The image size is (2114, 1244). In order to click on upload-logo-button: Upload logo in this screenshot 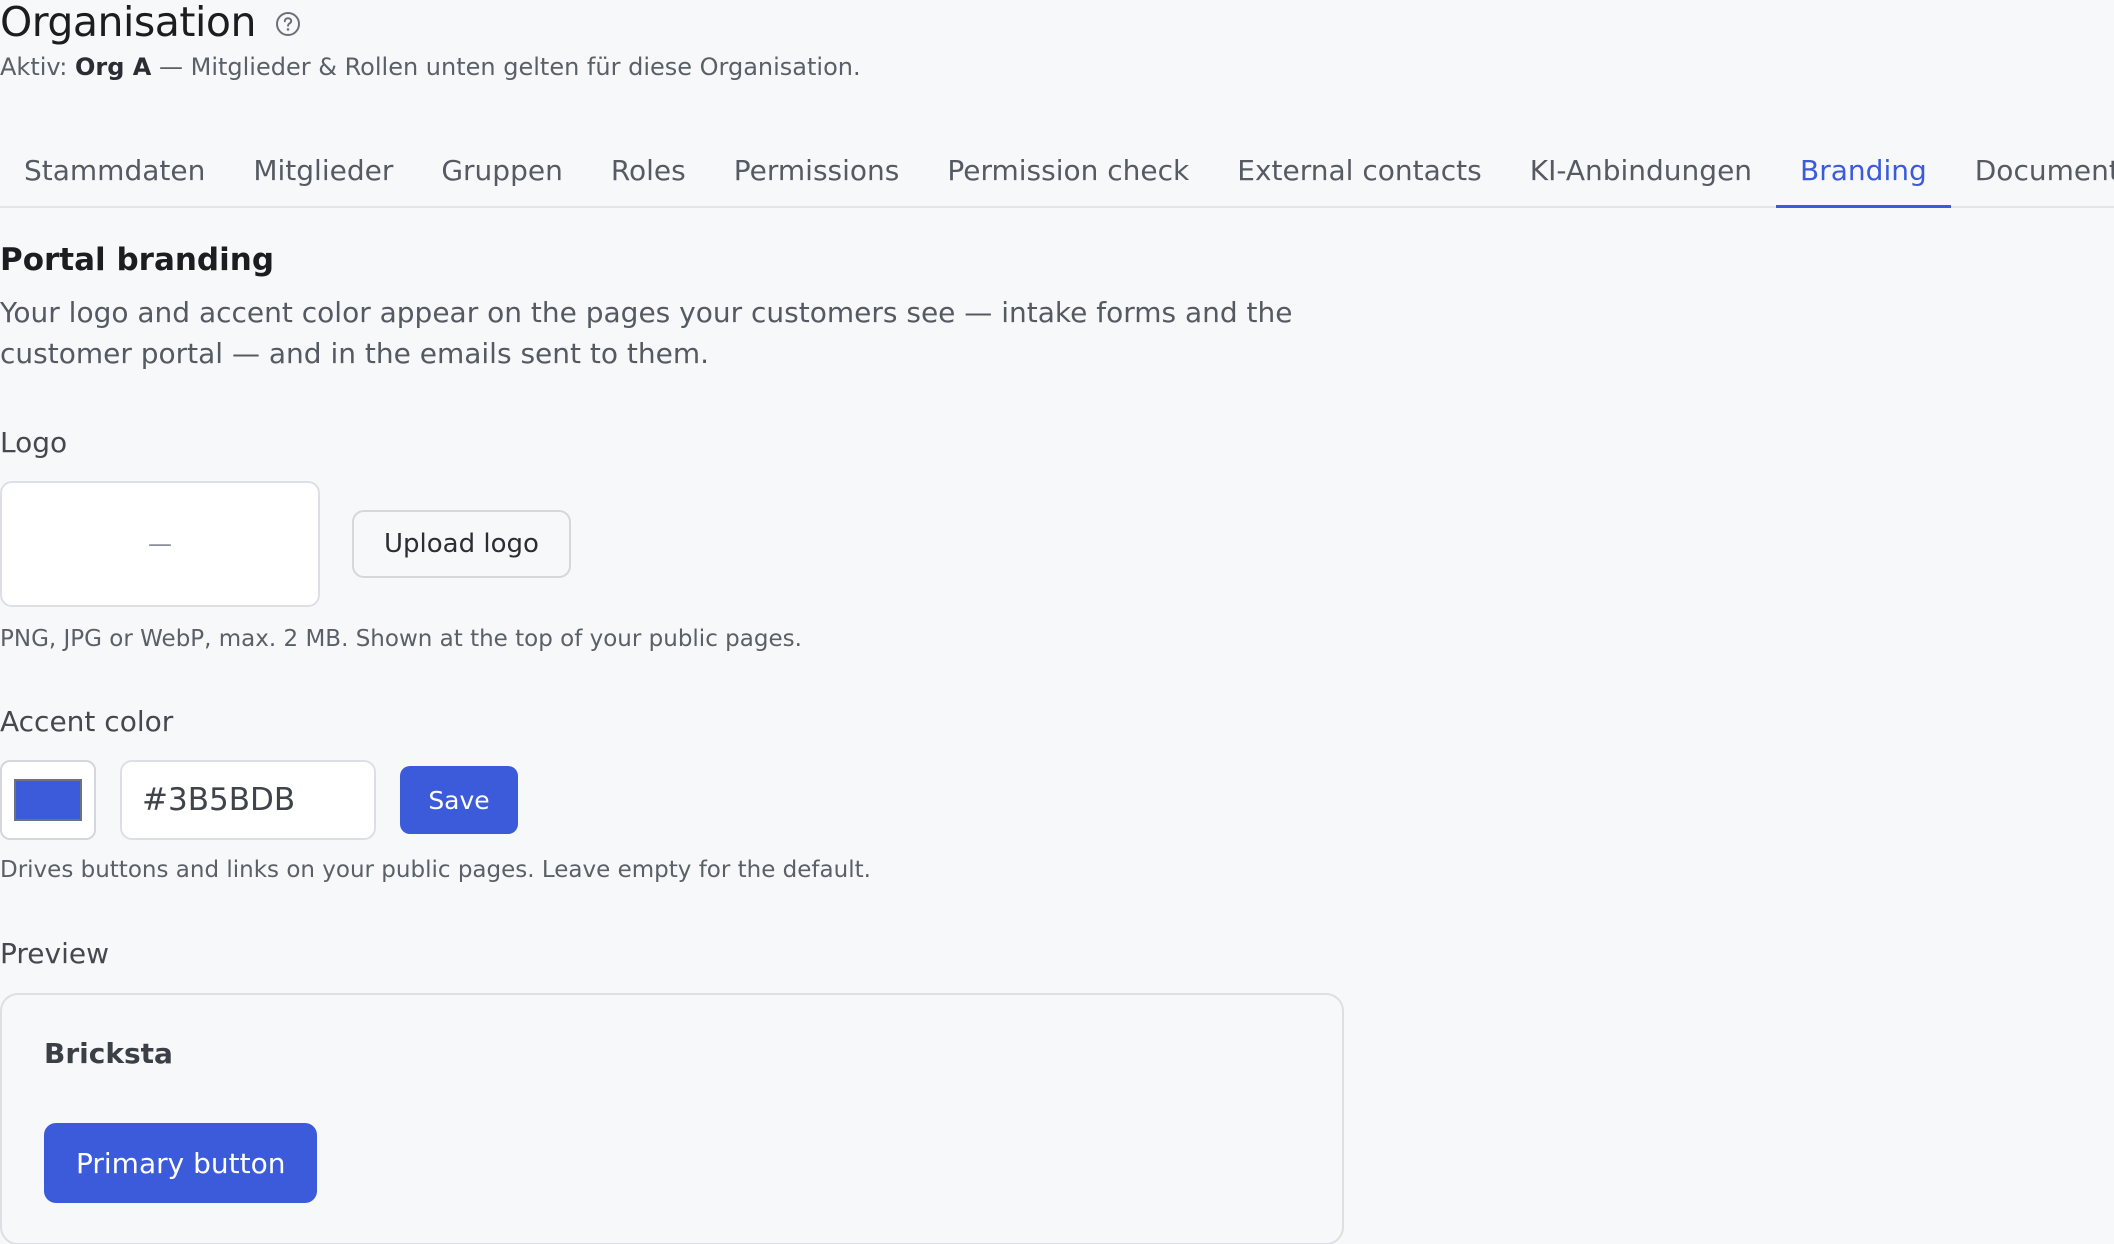, I will do `click(461, 544)`.